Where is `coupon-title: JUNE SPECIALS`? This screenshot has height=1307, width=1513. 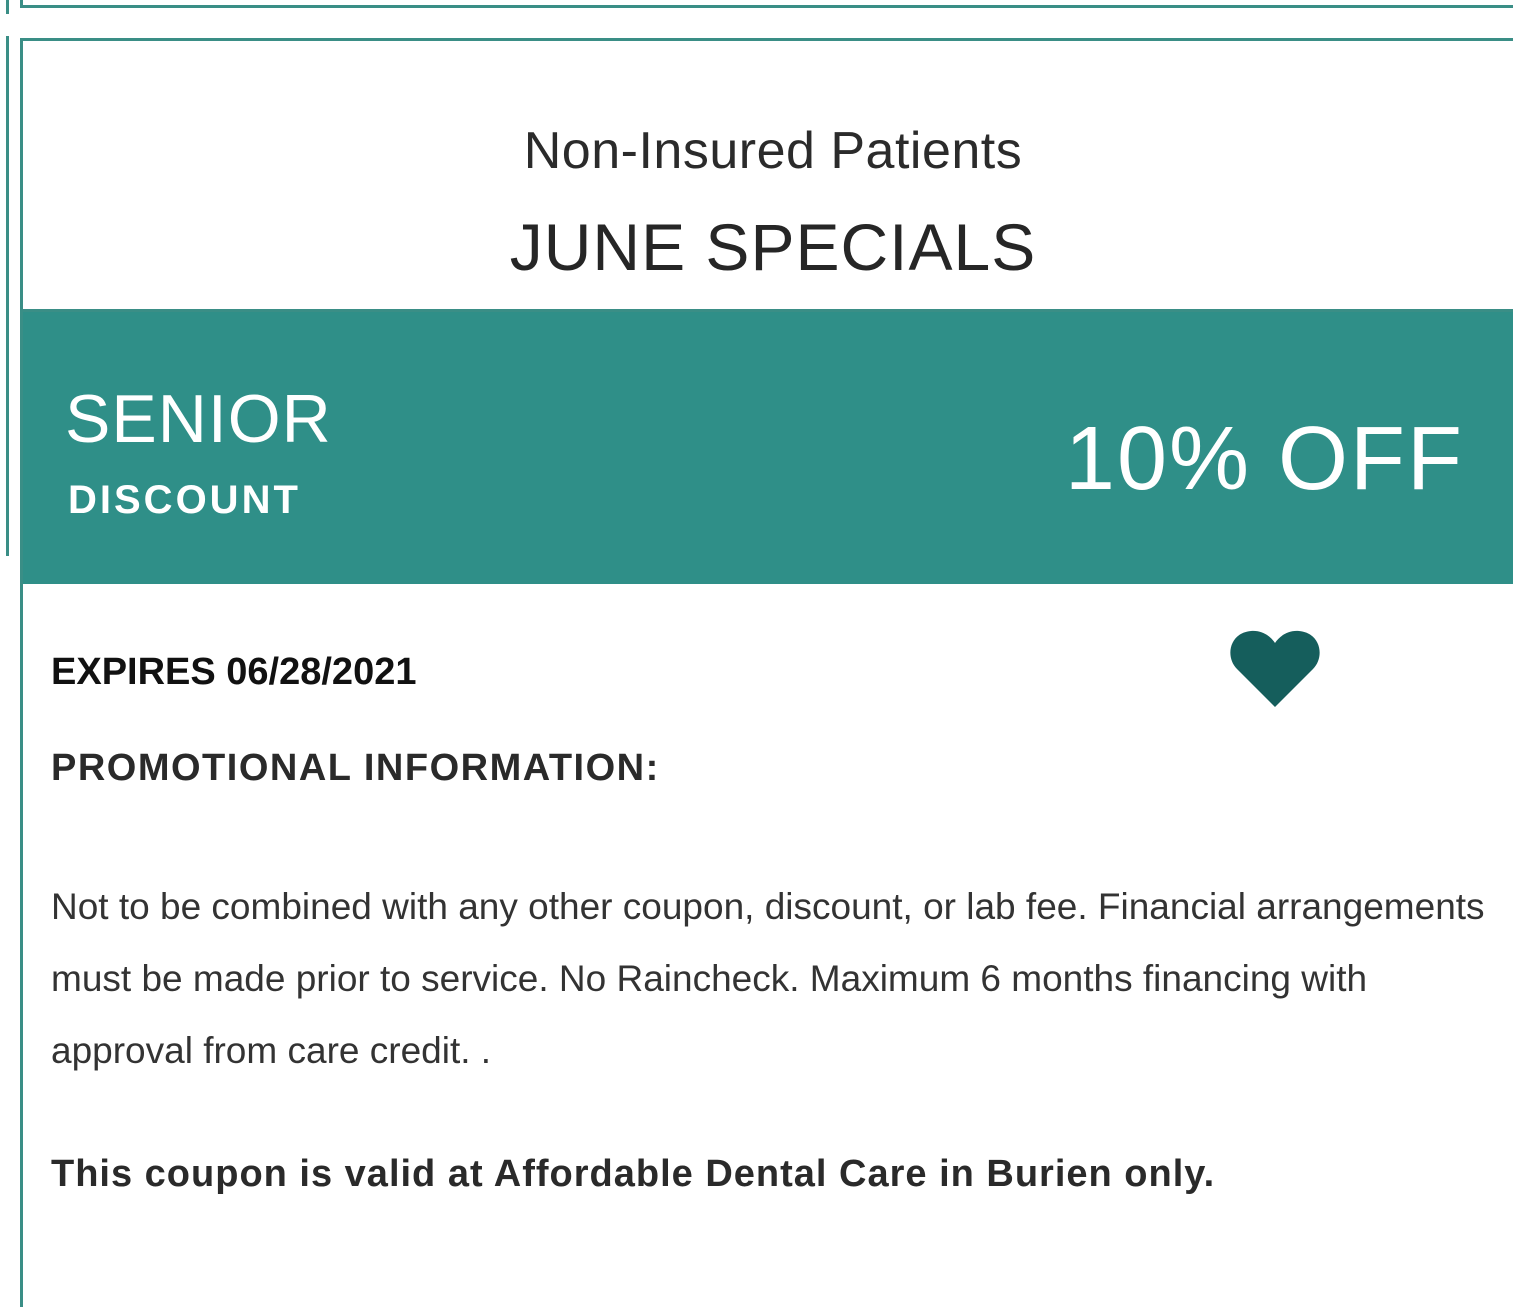
coupon-title: JUNE SPECIALS is located at coordinates (773, 247).